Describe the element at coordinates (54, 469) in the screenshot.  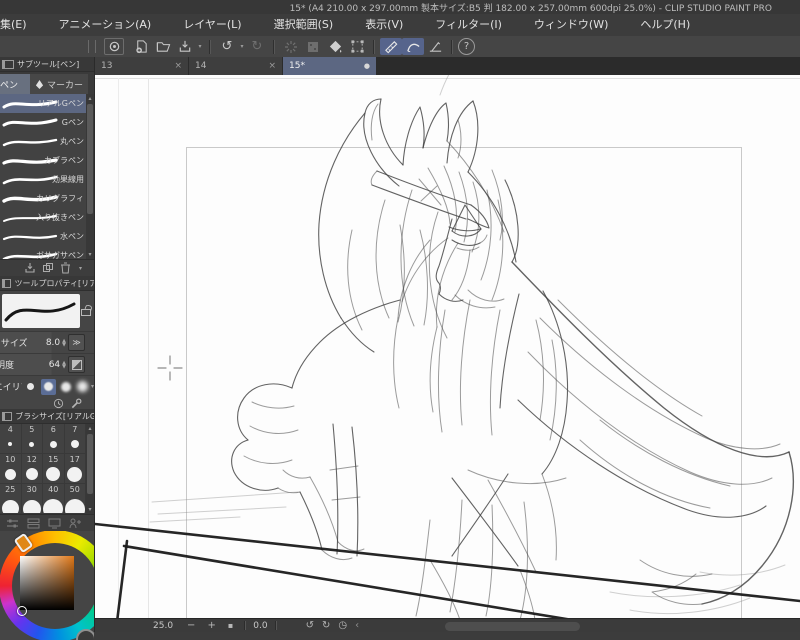
I see `size-preset-15: 15` at that location.